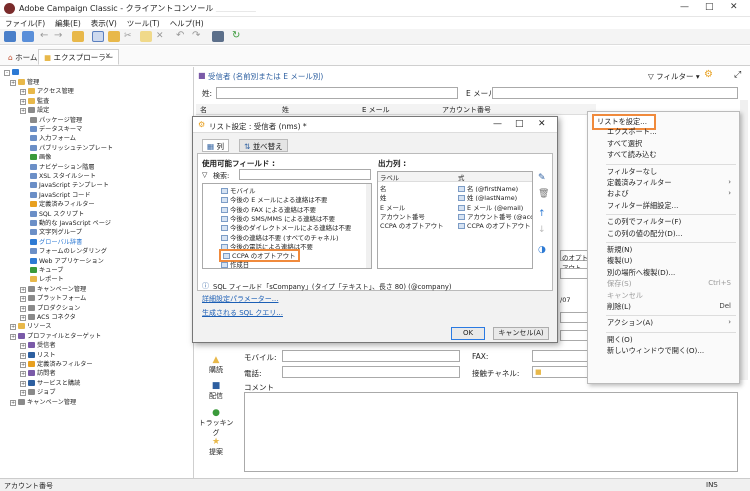  What do you see at coordinates (542, 214) in the screenshot?
I see `move-up-icon: ↑` at bounding box center [542, 214].